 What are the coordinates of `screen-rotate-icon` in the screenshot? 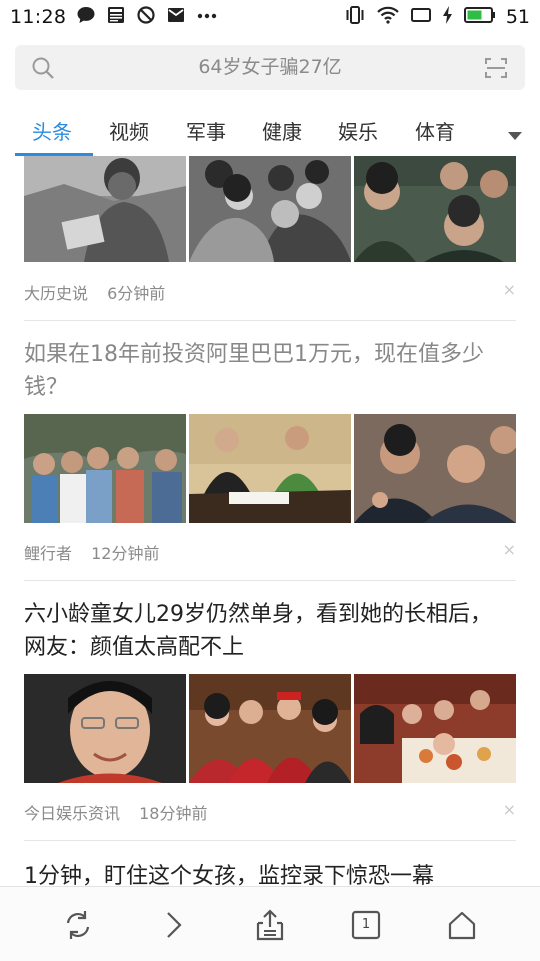 It's located at (421, 17).